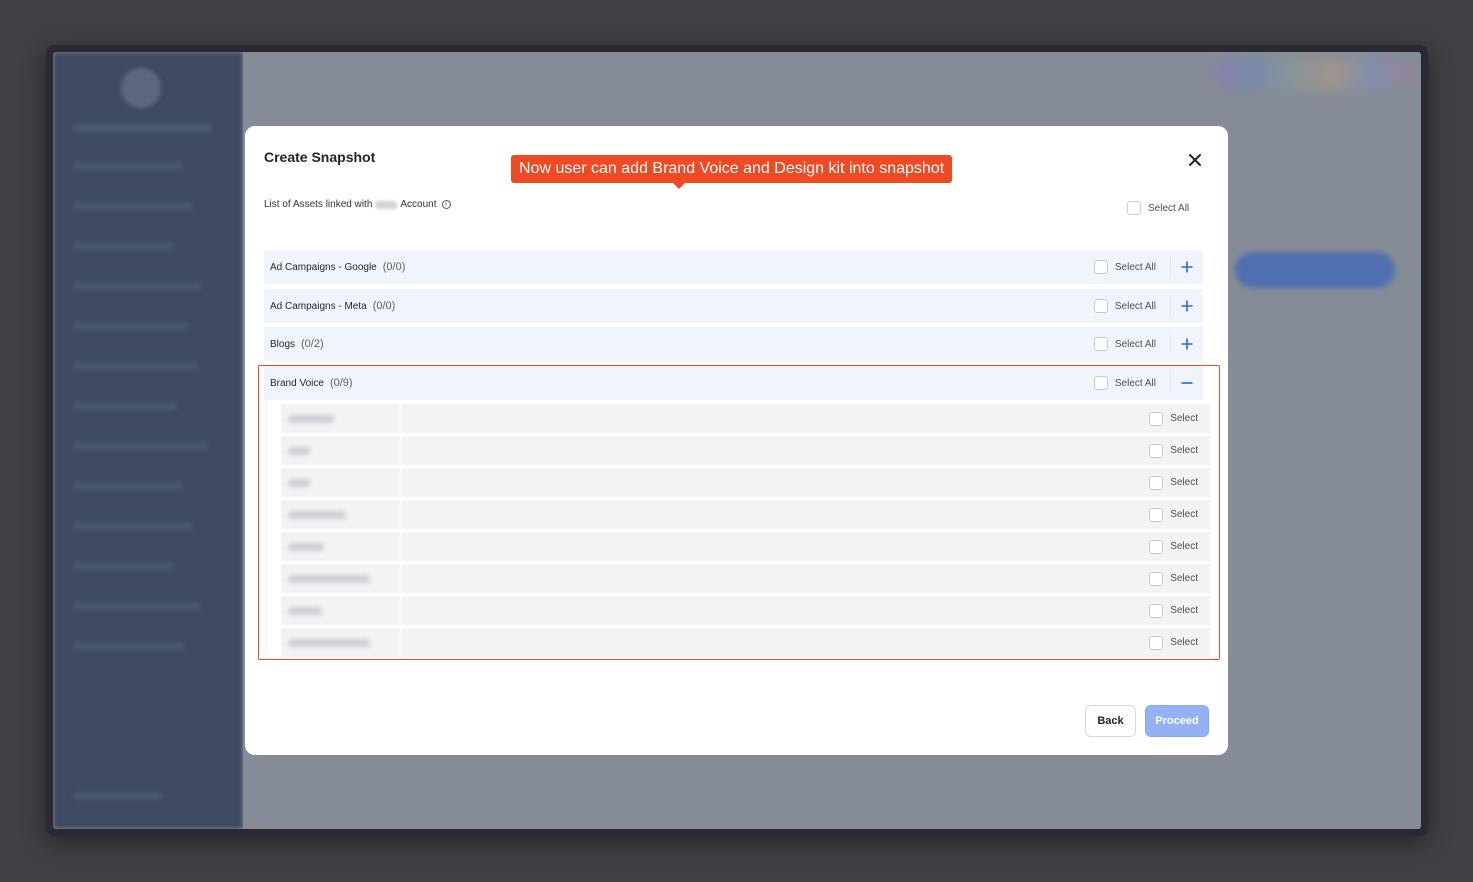 Image resolution: width=1473 pixels, height=882 pixels. What do you see at coordinates (320, 157) in the screenshot?
I see `modal-title: Create Snapshot` at bounding box center [320, 157].